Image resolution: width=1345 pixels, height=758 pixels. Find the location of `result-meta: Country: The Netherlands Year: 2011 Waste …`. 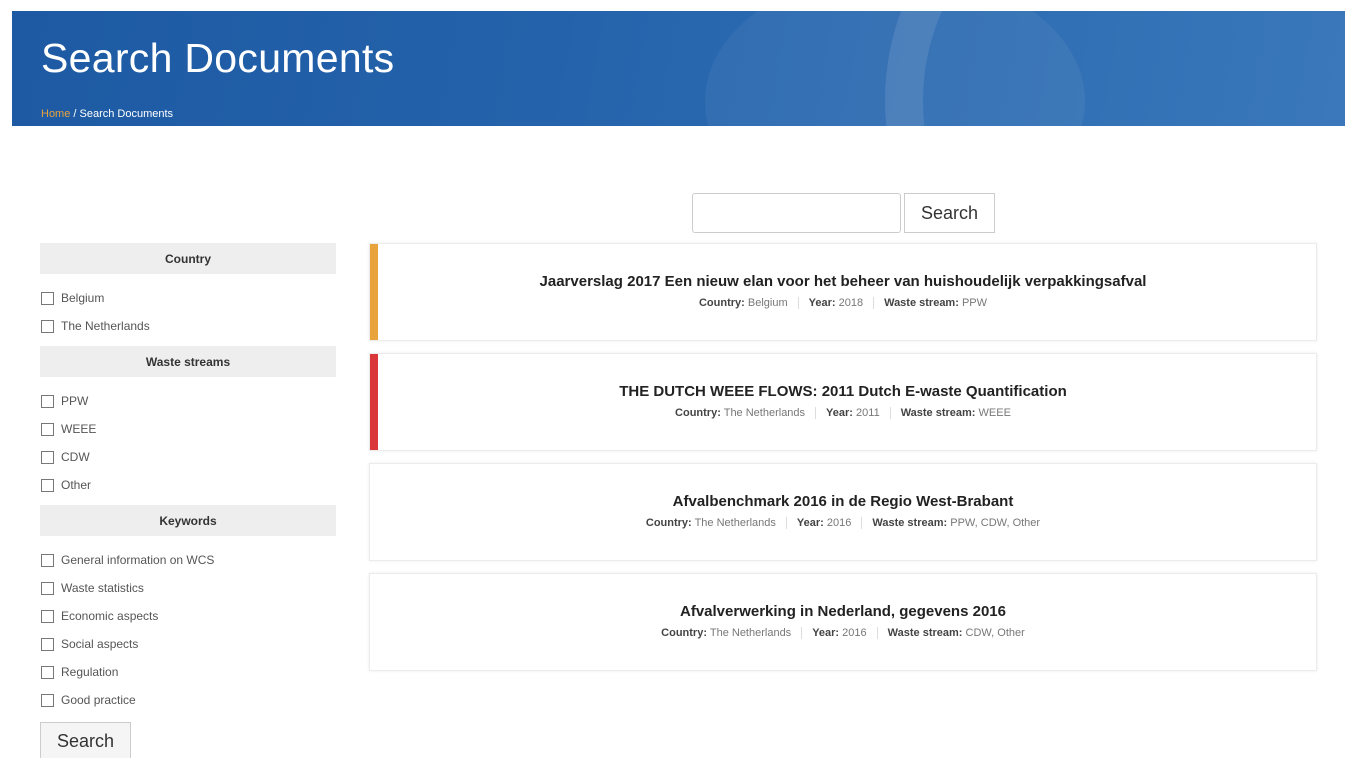

result-meta: Country: The Netherlands Year: 2011 Waste … is located at coordinates (843, 413).